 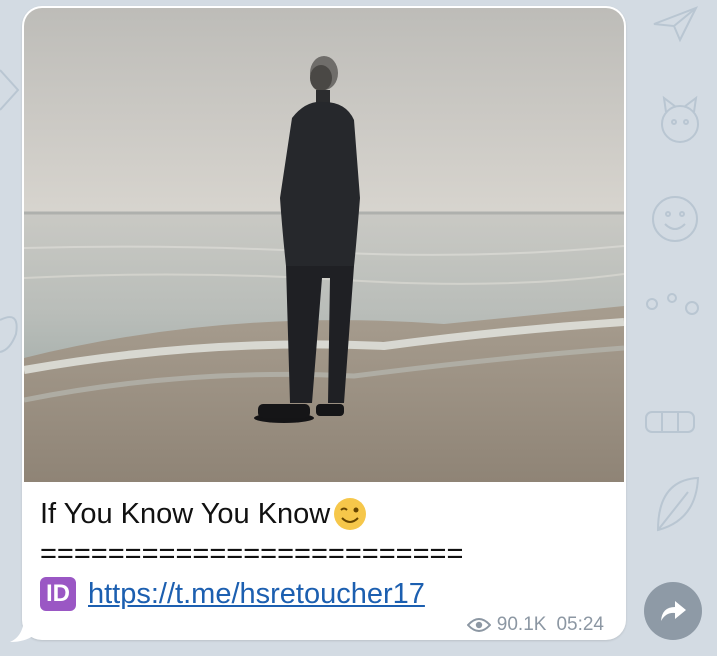 I want to click on winking-face-emoji-icon, so click(x=350, y=514).